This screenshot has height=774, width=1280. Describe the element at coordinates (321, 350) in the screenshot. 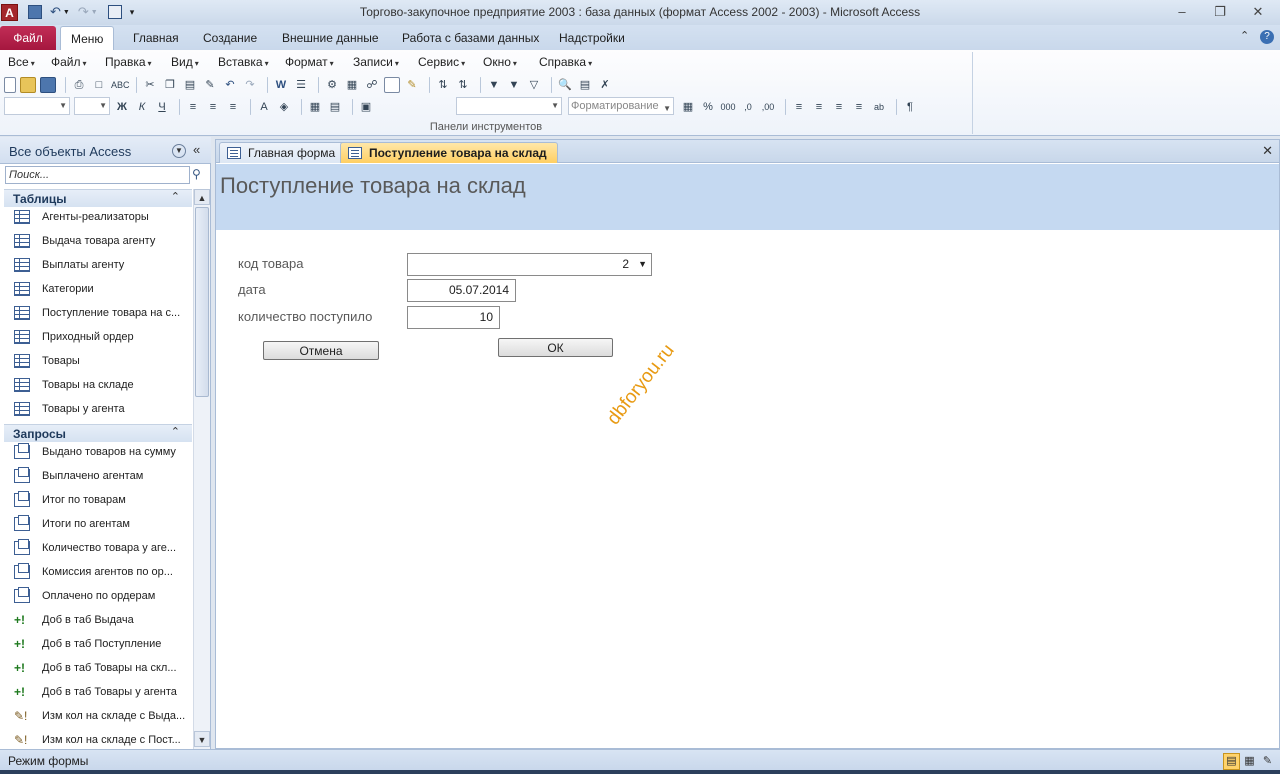

I see `cancel-button: Отмена` at that location.